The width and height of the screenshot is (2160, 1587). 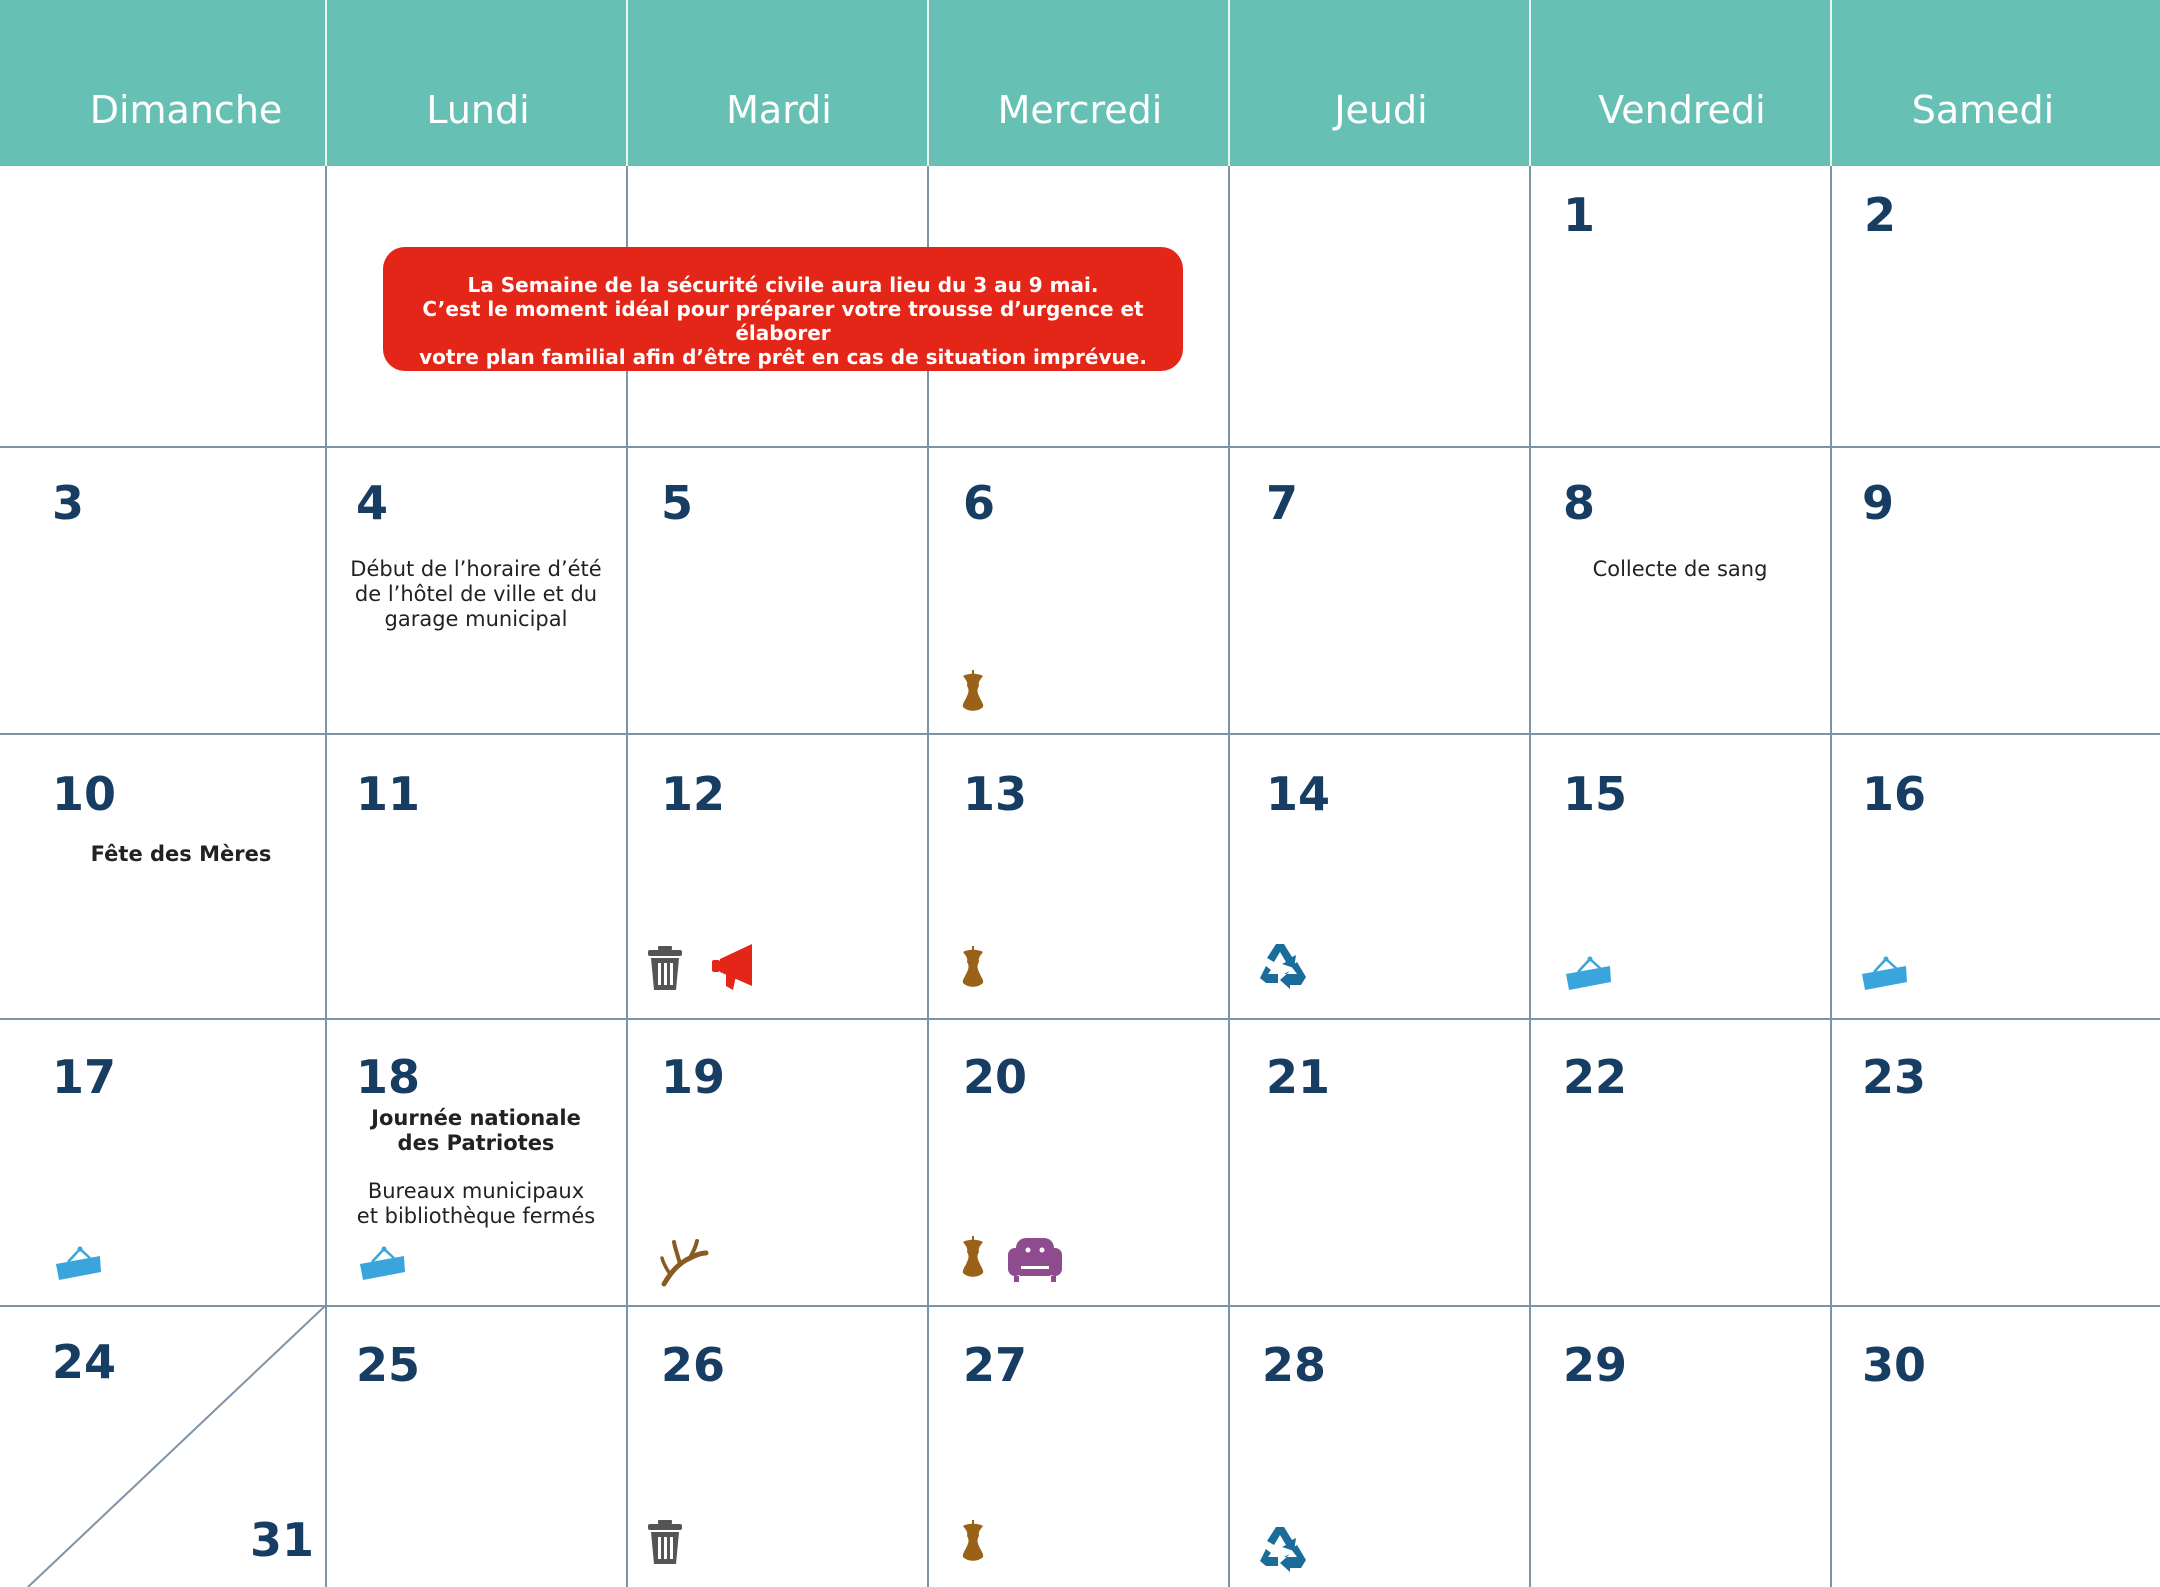 What do you see at coordinates (68, 503) in the screenshot?
I see `day-number: 3` at bounding box center [68, 503].